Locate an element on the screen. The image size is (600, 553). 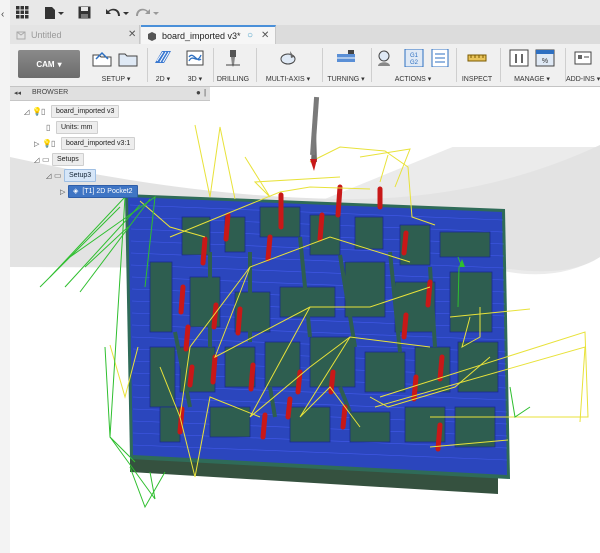
setup-sheet-icon is located at coordinates (440, 58).